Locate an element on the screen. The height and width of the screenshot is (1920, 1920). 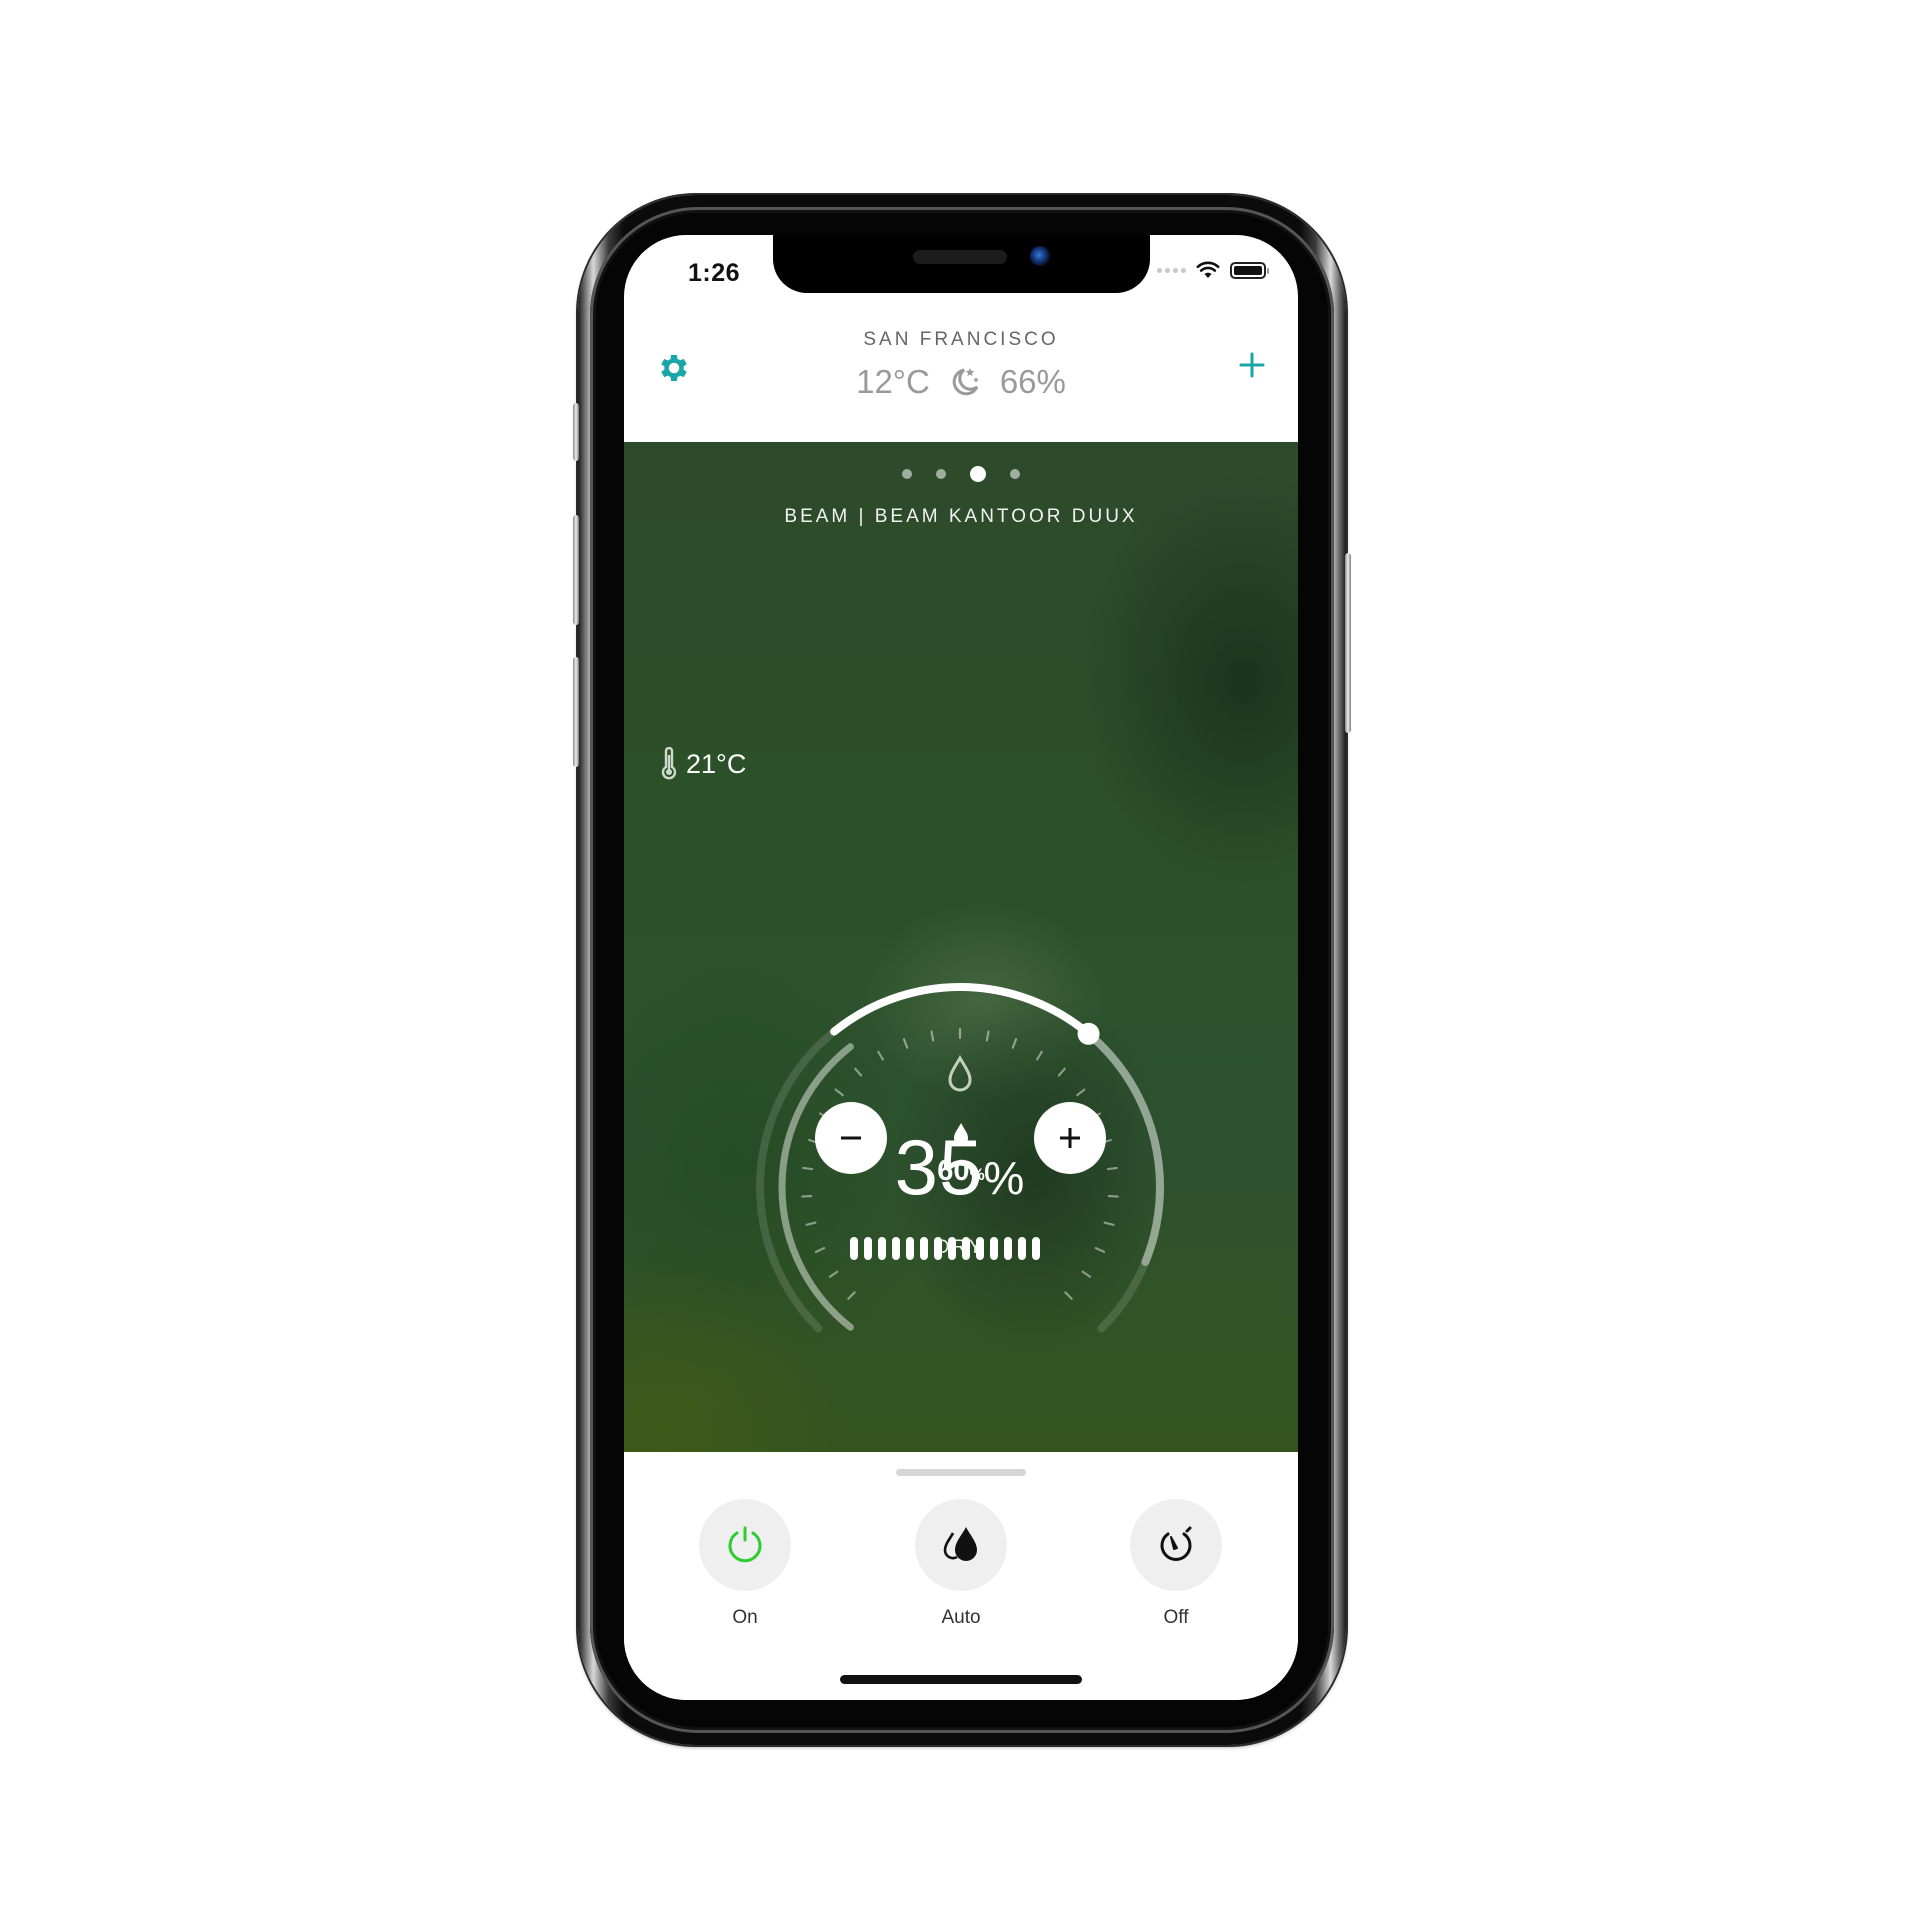
action-auto-label: Auto is located at coordinates (961, 1617).